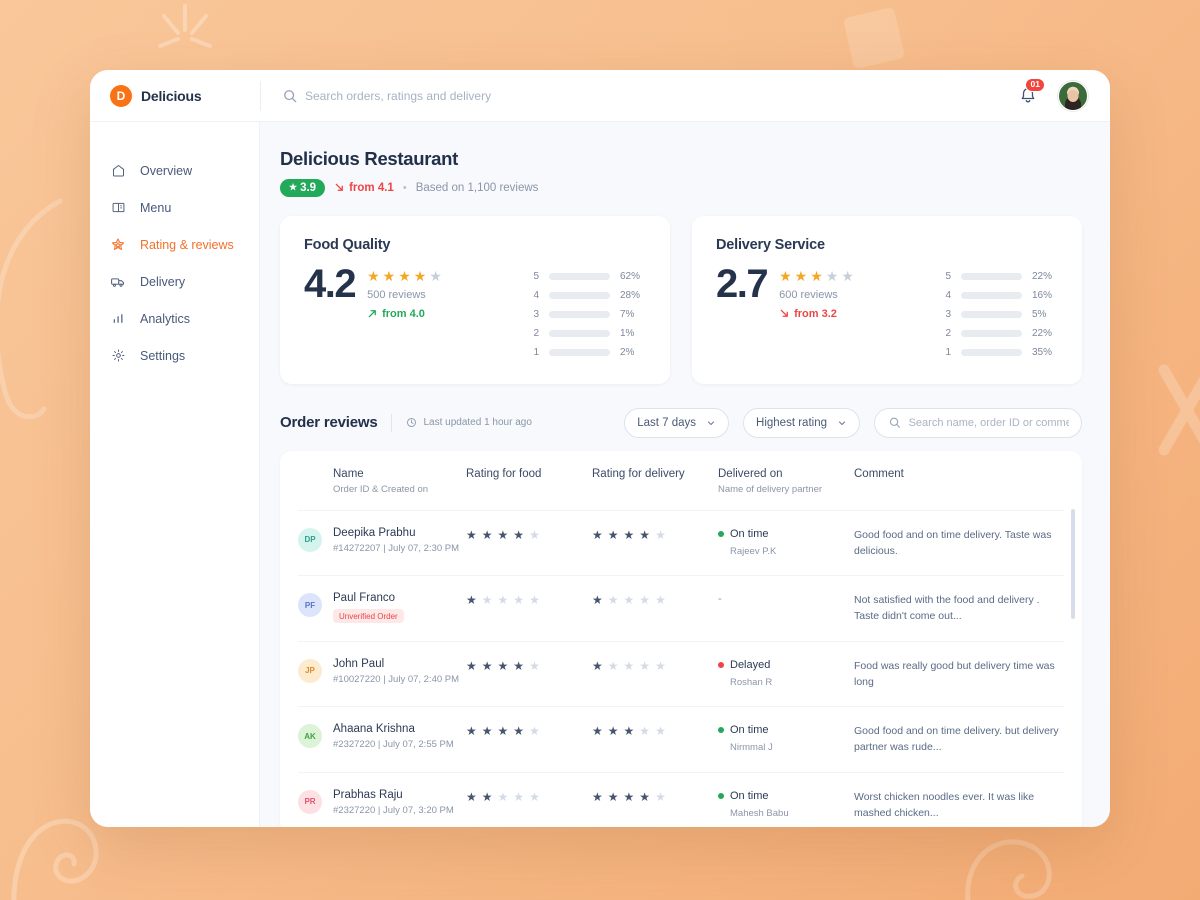 Image resolution: width=1200 pixels, height=900 pixels. I want to click on bar-row: 3 7%, so click(589, 314).